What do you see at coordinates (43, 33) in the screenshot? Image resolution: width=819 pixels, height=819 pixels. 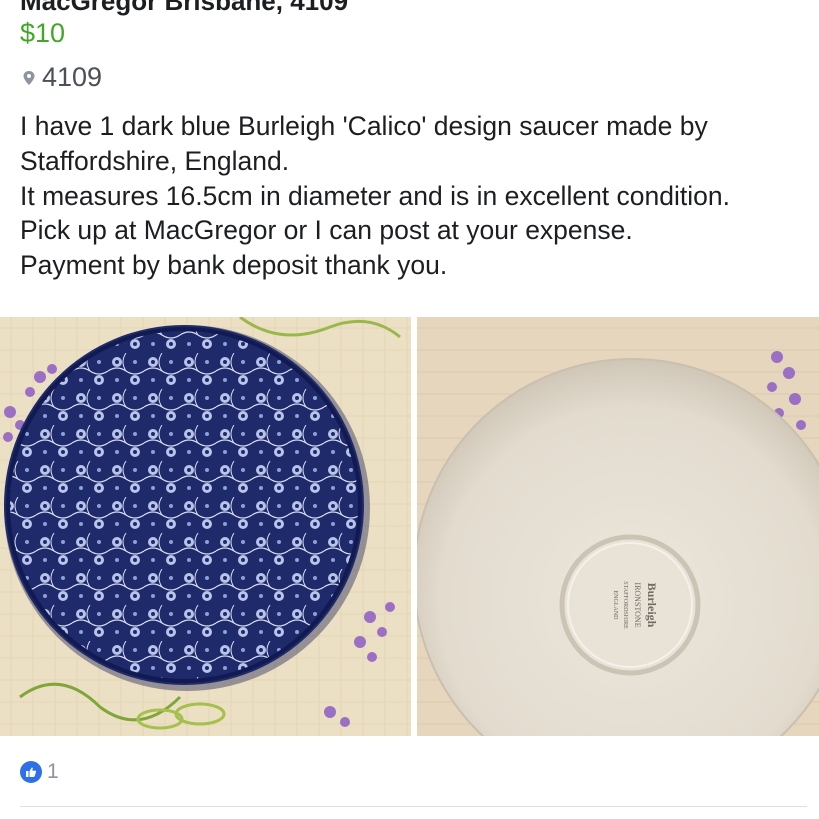 I see `price: $10` at bounding box center [43, 33].